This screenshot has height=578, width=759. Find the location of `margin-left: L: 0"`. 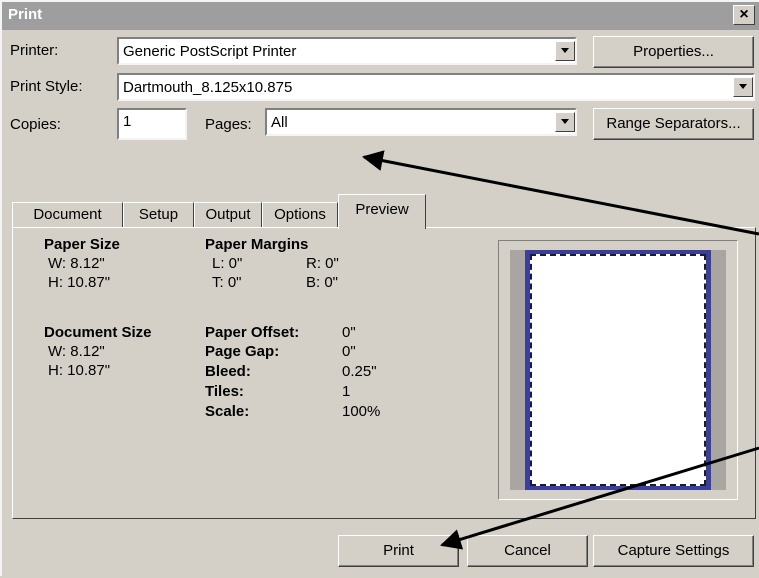

margin-left: L: 0" is located at coordinates (227, 263).